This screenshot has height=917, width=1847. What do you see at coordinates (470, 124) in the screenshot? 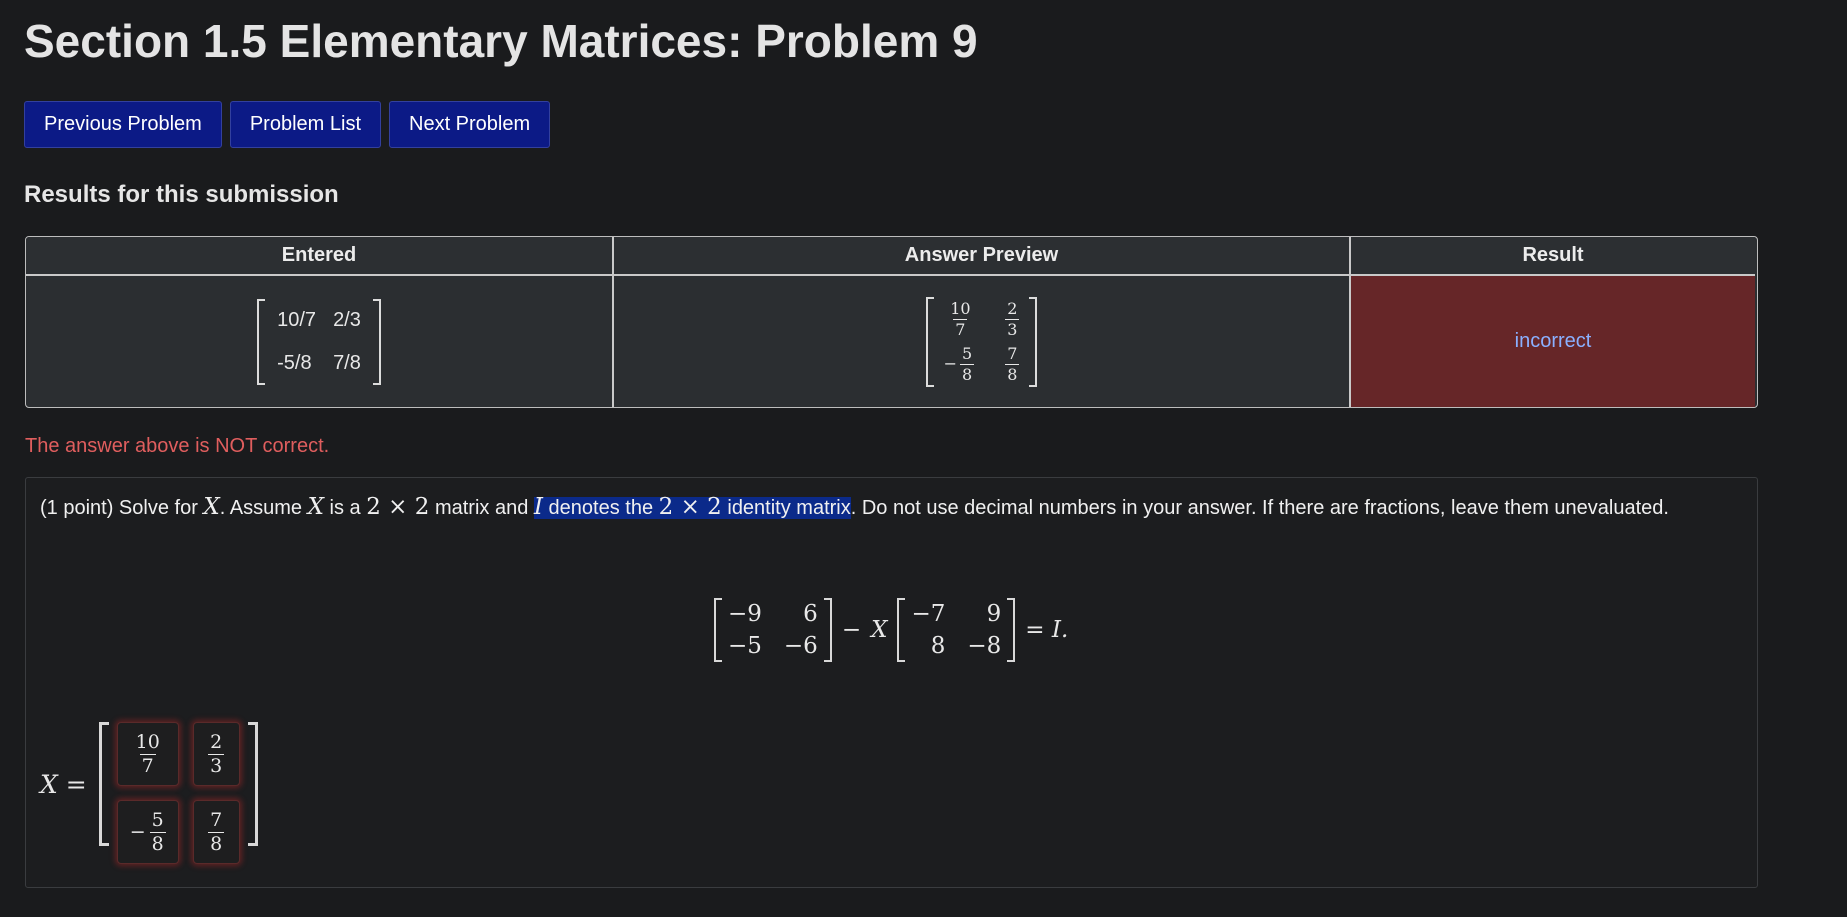
I see `next-problem-button: Next Problem` at bounding box center [470, 124].